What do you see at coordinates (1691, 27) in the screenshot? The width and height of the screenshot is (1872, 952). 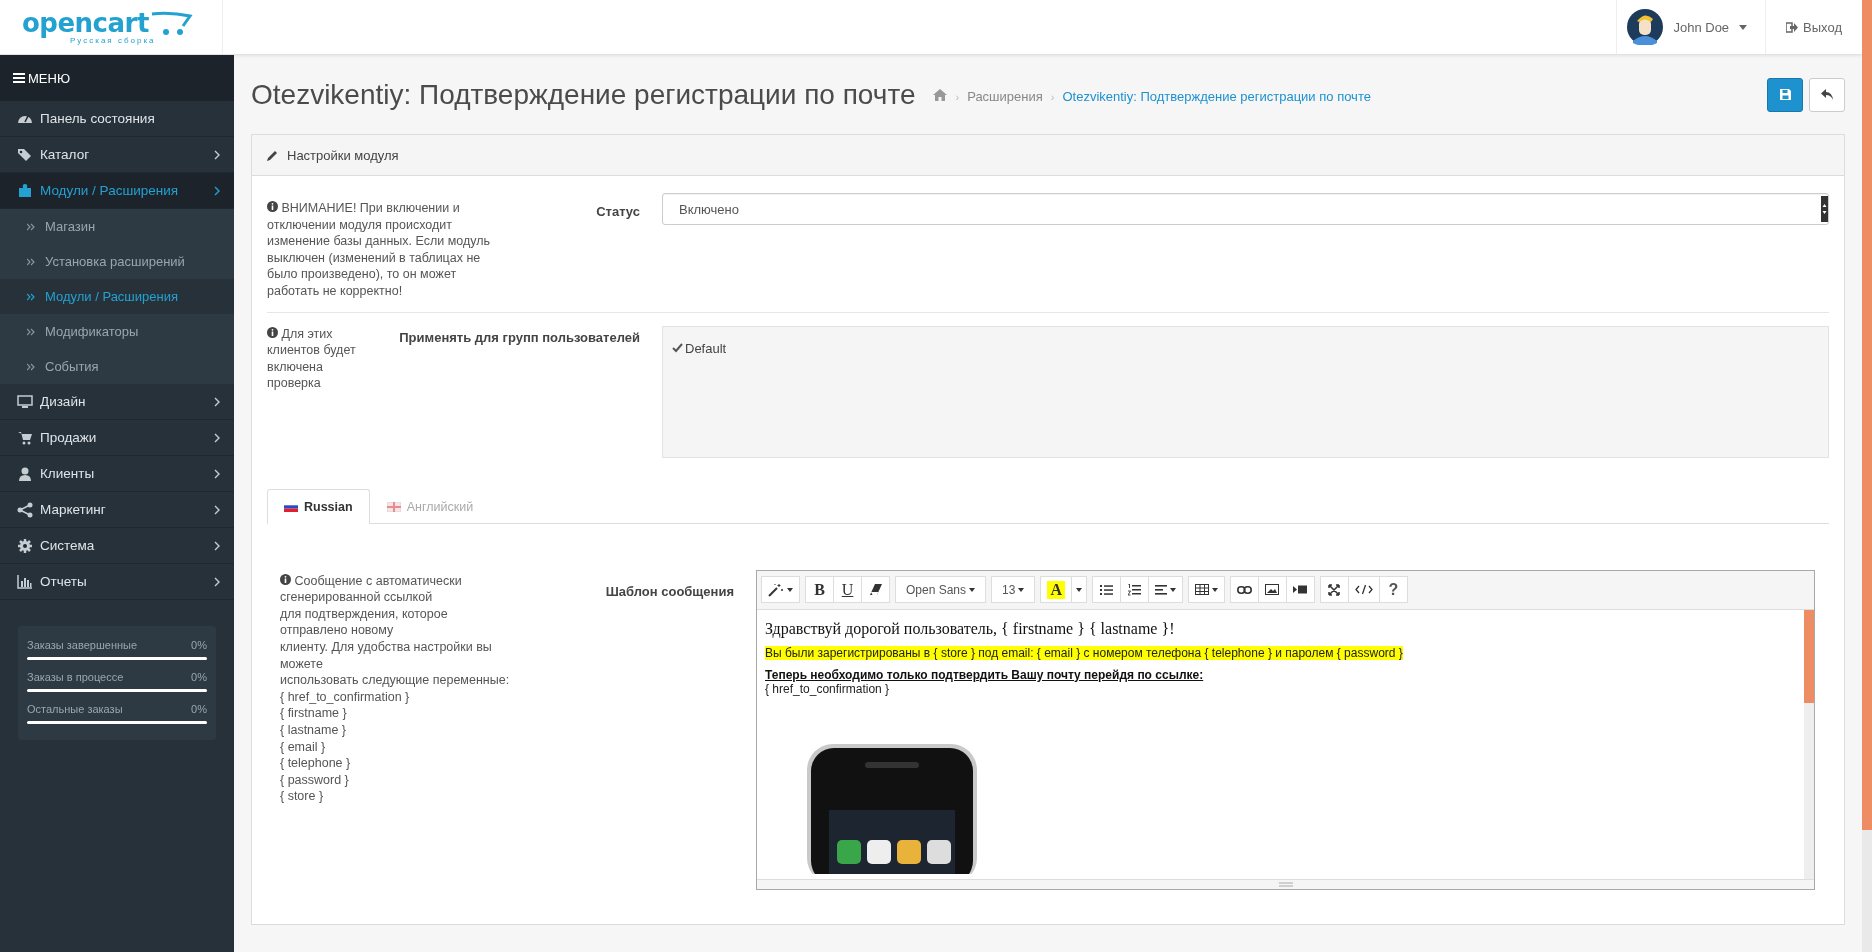 I see `user-menu: John Doe` at bounding box center [1691, 27].